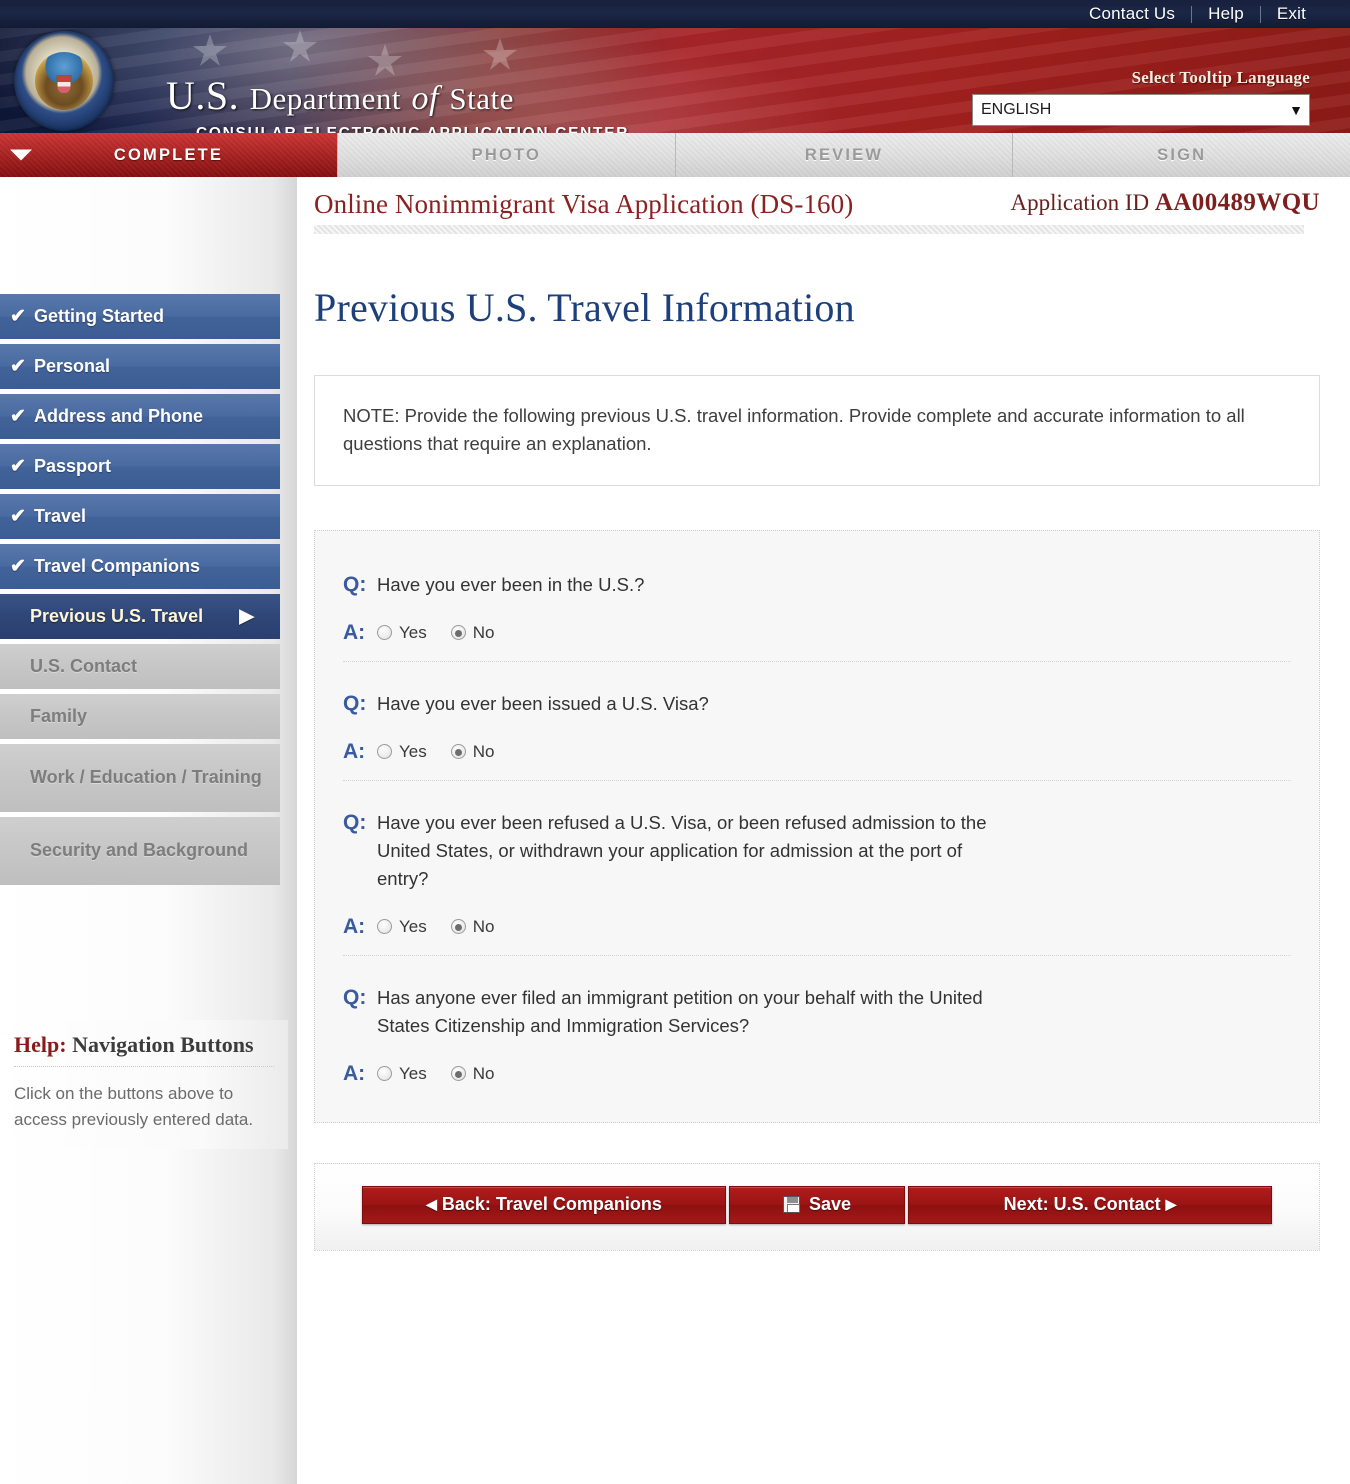 The width and height of the screenshot is (1350, 1484). I want to click on arrow-right-icon: ▶, so click(1171, 1204).